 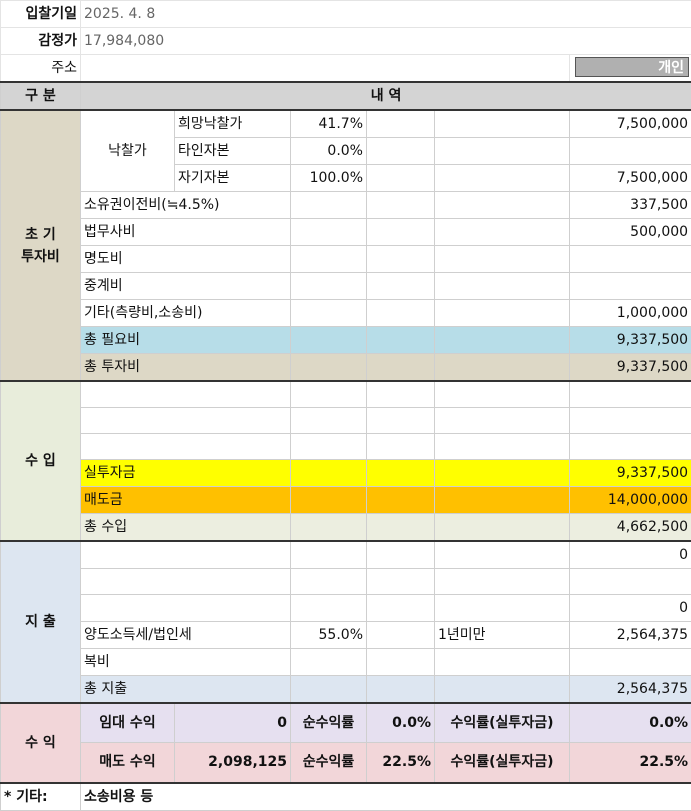 What do you see at coordinates (630, 368) in the screenshot?
I see `total-invest-amount: 9,337,500` at bounding box center [630, 368].